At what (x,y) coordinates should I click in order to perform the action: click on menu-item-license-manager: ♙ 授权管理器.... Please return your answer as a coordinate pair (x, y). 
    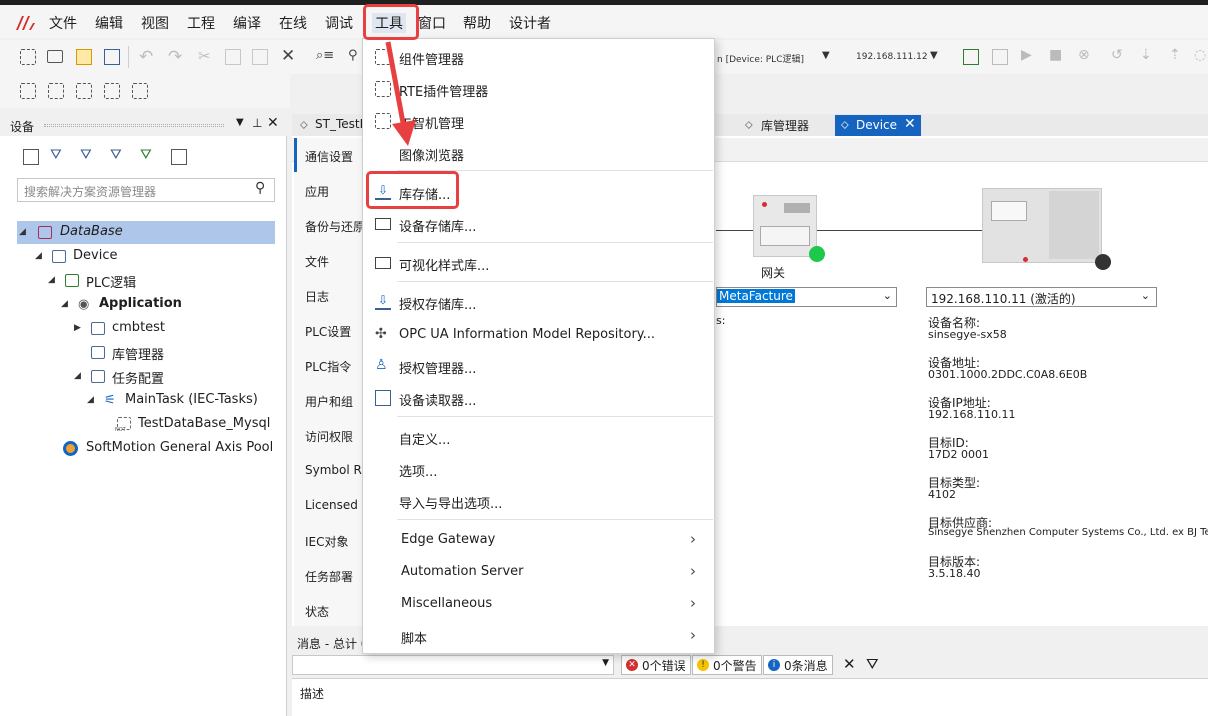
    Looking at the image, I should click on (538, 366).